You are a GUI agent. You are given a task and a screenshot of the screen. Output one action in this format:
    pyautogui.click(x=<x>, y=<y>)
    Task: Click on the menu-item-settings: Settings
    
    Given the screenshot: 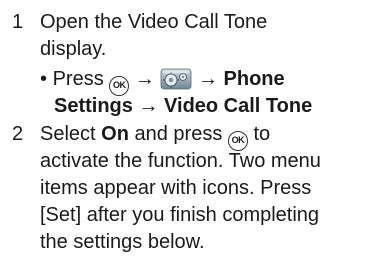 What is the action you would take?
    pyautogui.click(x=93, y=106)
    